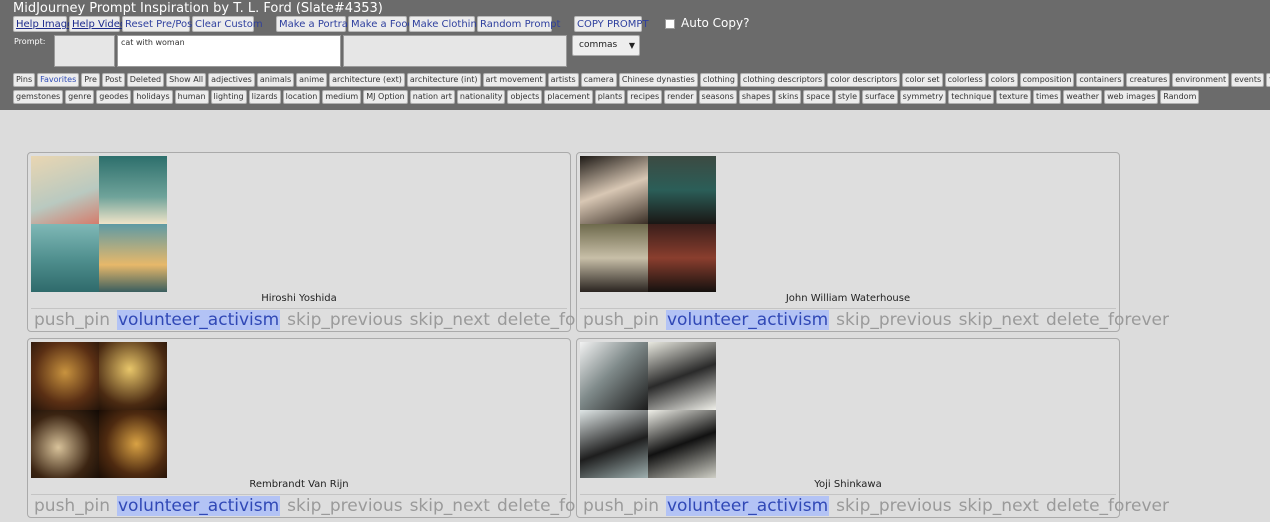  I want to click on tag-button: camera, so click(598, 80).